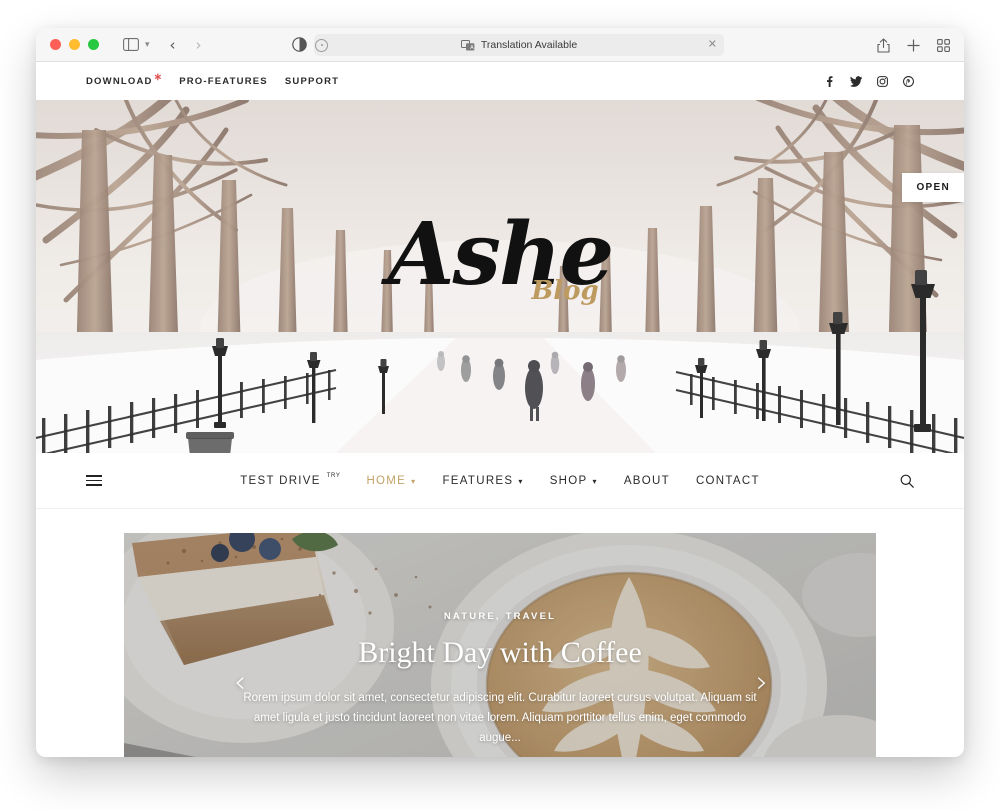 The width and height of the screenshot is (1000, 810). I want to click on site-utility-bar: DOWNLOAD∗ PRO-FEATURES SUPPORT, so click(500, 81).